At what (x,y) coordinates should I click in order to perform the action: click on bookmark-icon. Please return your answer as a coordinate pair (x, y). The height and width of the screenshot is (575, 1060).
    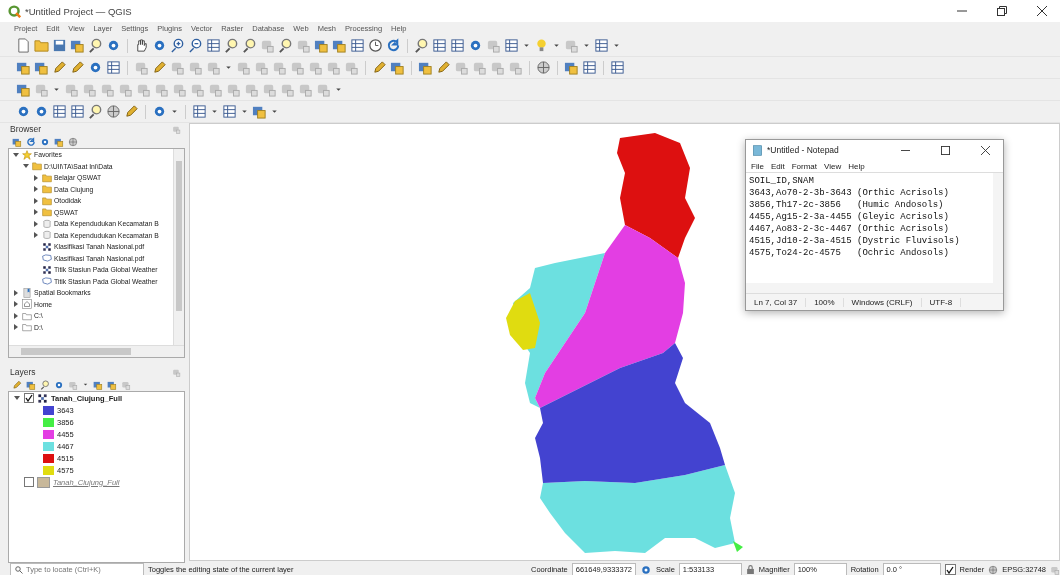
    Looking at the image, I should click on (27, 292).